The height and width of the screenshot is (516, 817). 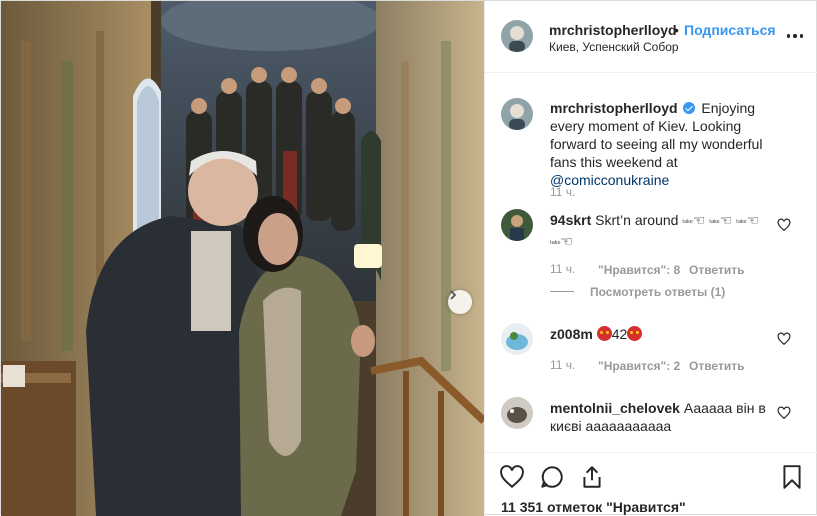 What do you see at coordinates (593, 507) in the screenshot?
I see `likes-count: 11 351 отметок "Нравится"` at bounding box center [593, 507].